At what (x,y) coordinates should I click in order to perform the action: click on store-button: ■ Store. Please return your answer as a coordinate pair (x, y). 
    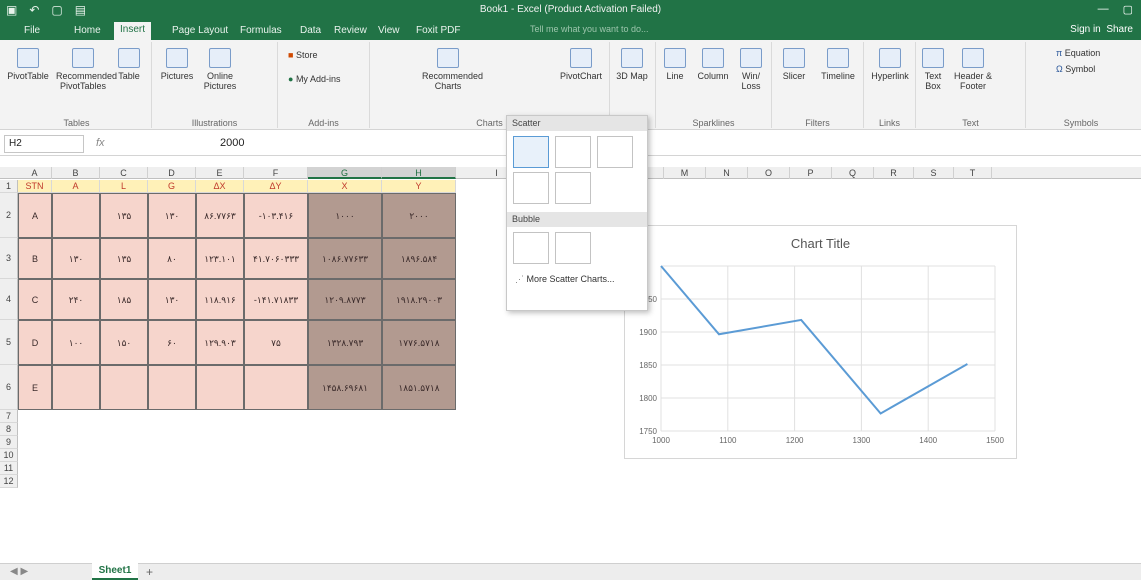
    Looking at the image, I should click on (302, 55).